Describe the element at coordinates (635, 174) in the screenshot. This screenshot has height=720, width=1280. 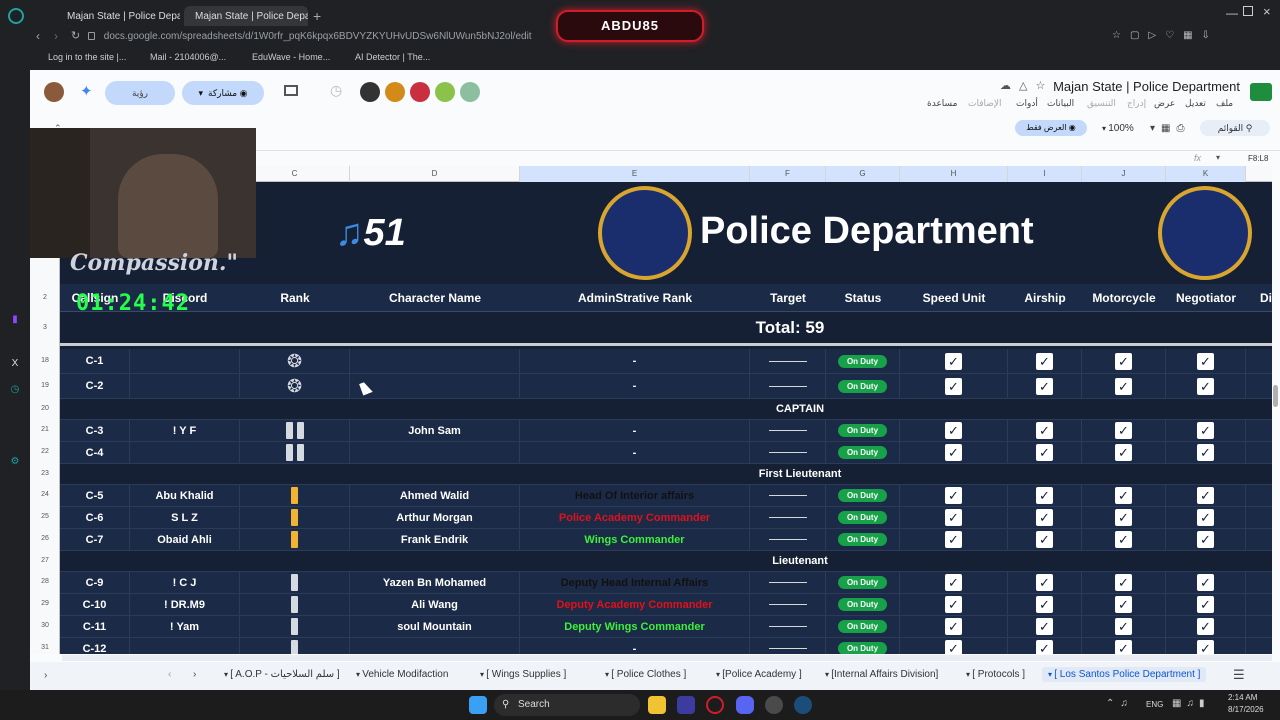
I see `column-header-e: E` at that location.